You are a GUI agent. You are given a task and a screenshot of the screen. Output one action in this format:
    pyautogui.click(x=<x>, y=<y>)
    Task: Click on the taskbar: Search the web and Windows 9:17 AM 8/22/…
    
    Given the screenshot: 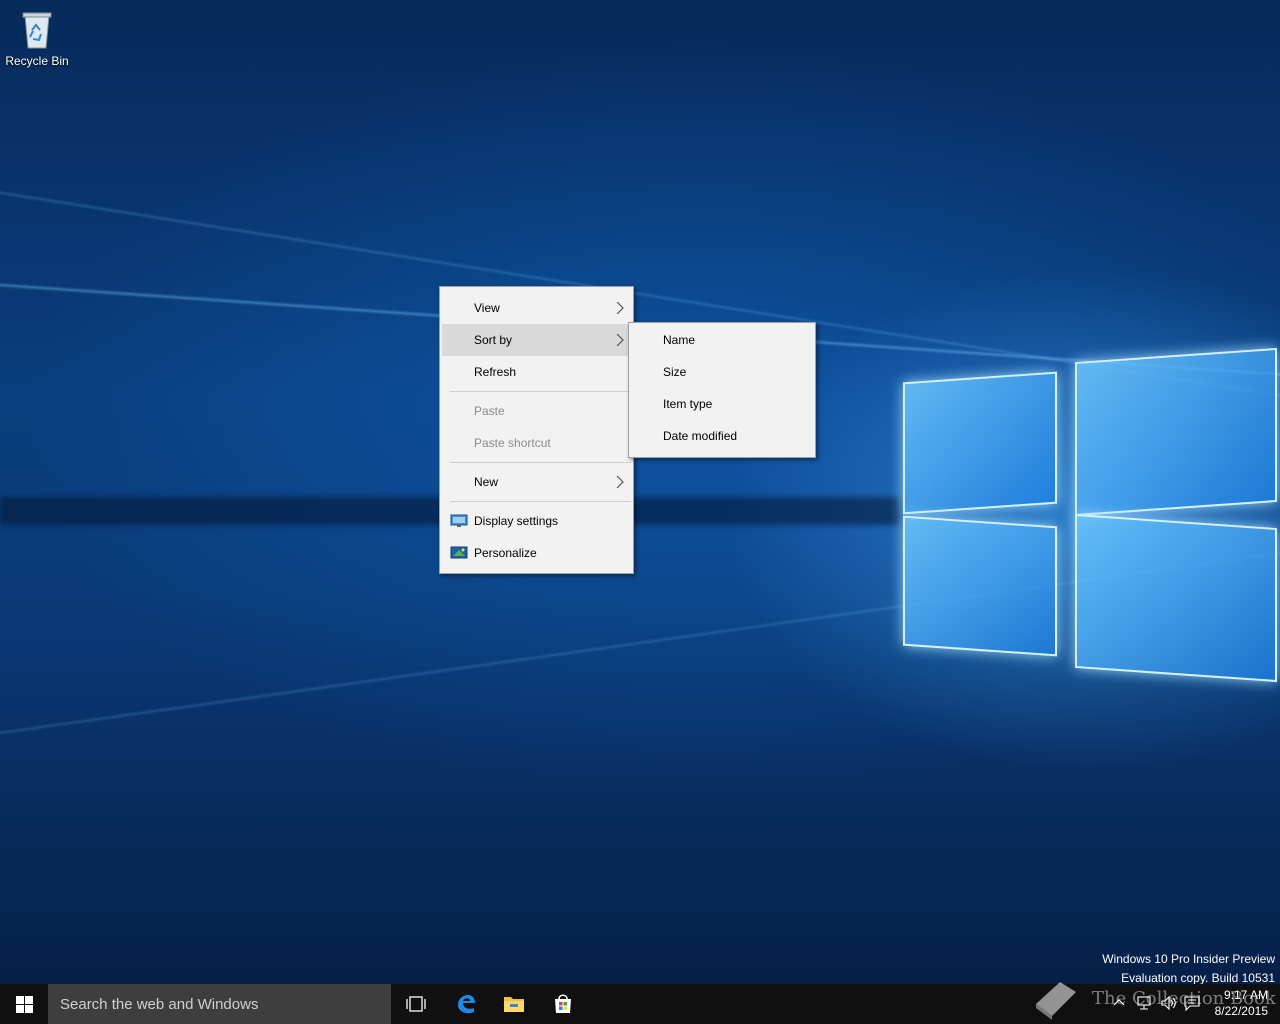 What is the action you would take?
    pyautogui.click(x=640, y=1004)
    